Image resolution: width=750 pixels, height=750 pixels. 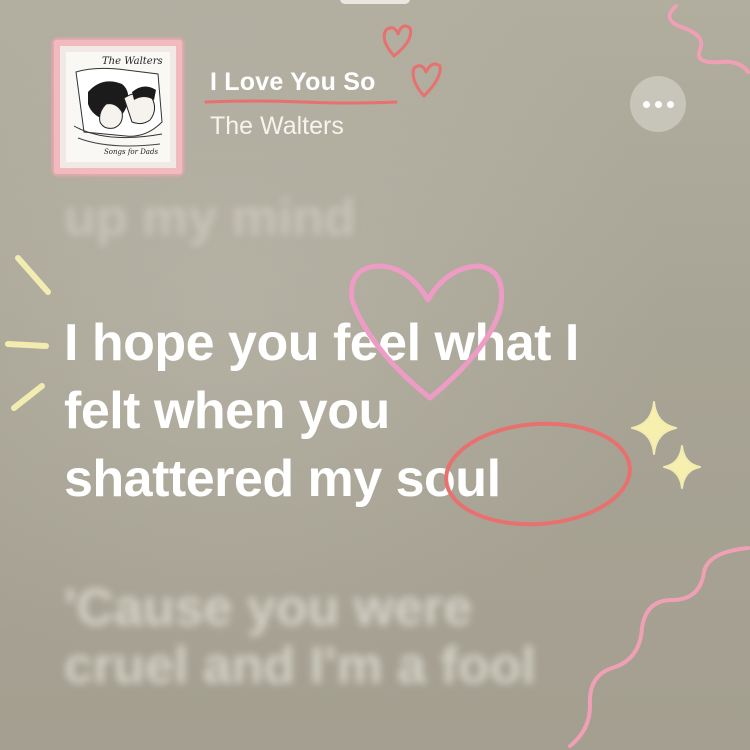 I want to click on cover-drawing, so click(x=118, y=107).